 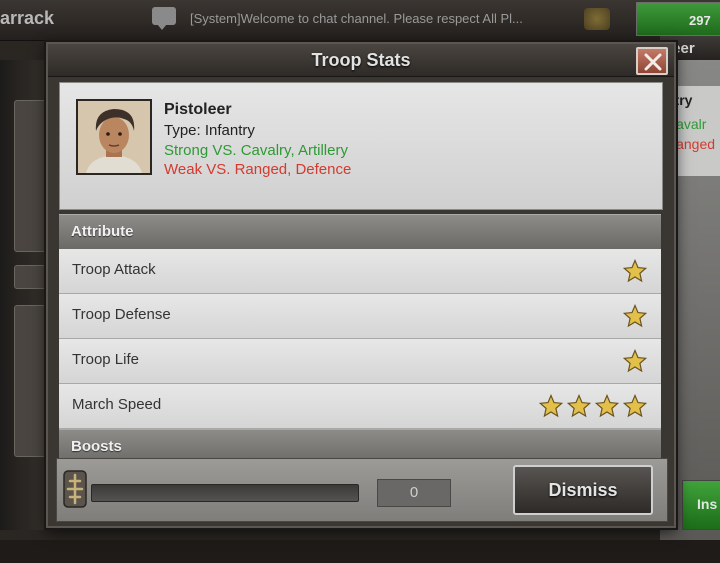 I want to click on close-button, so click(x=652, y=61).